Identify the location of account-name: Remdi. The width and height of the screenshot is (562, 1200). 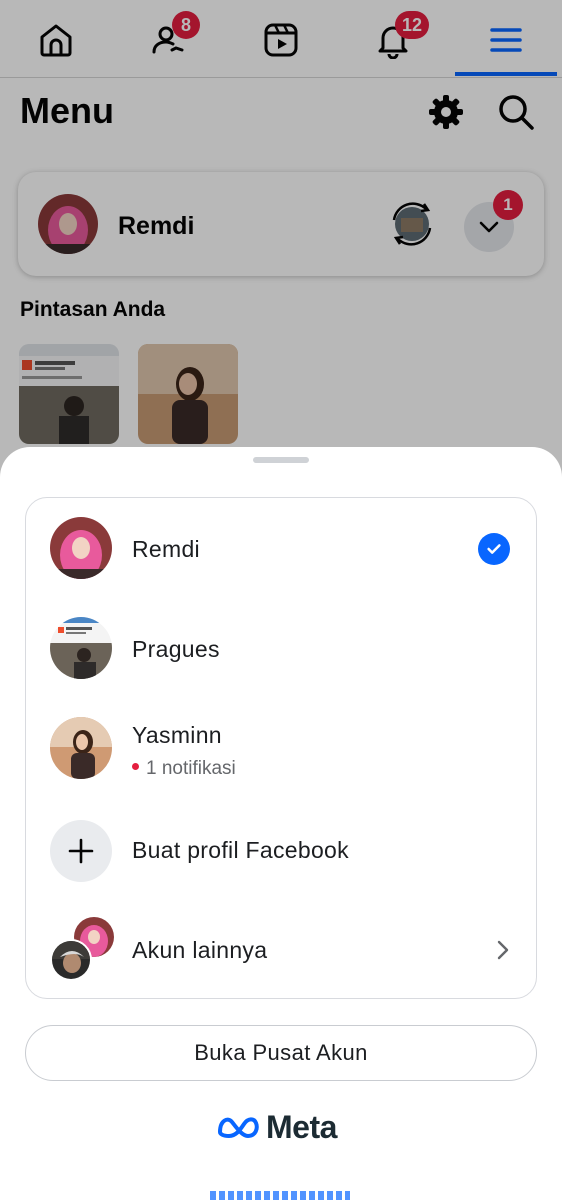
(166, 549).